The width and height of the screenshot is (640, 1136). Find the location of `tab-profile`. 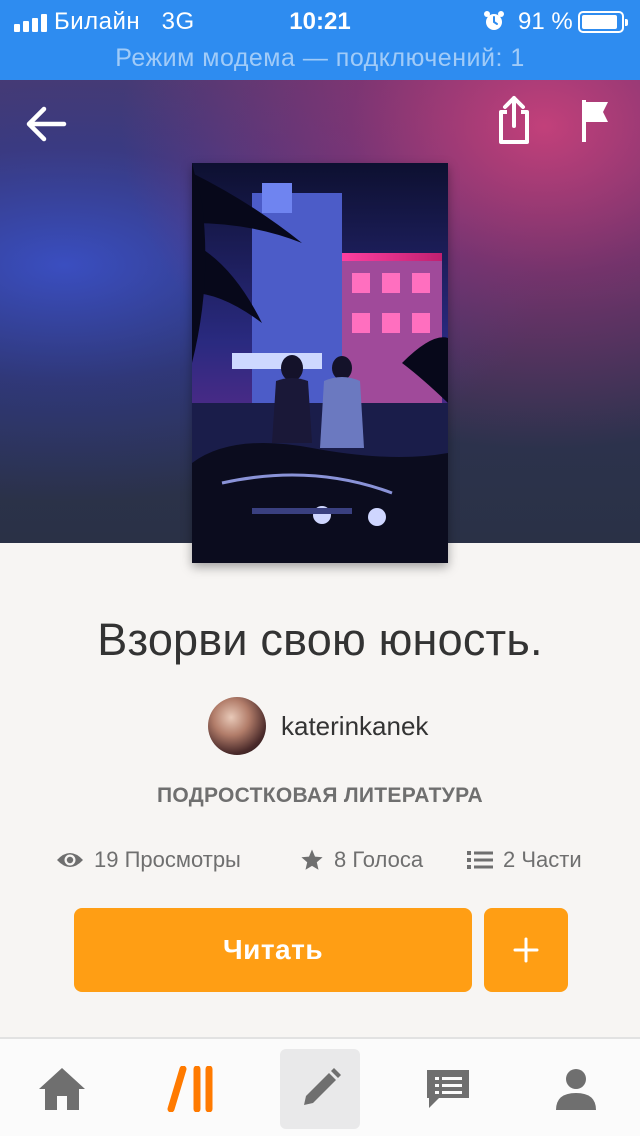

tab-profile is located at coordinates (576, 1089).